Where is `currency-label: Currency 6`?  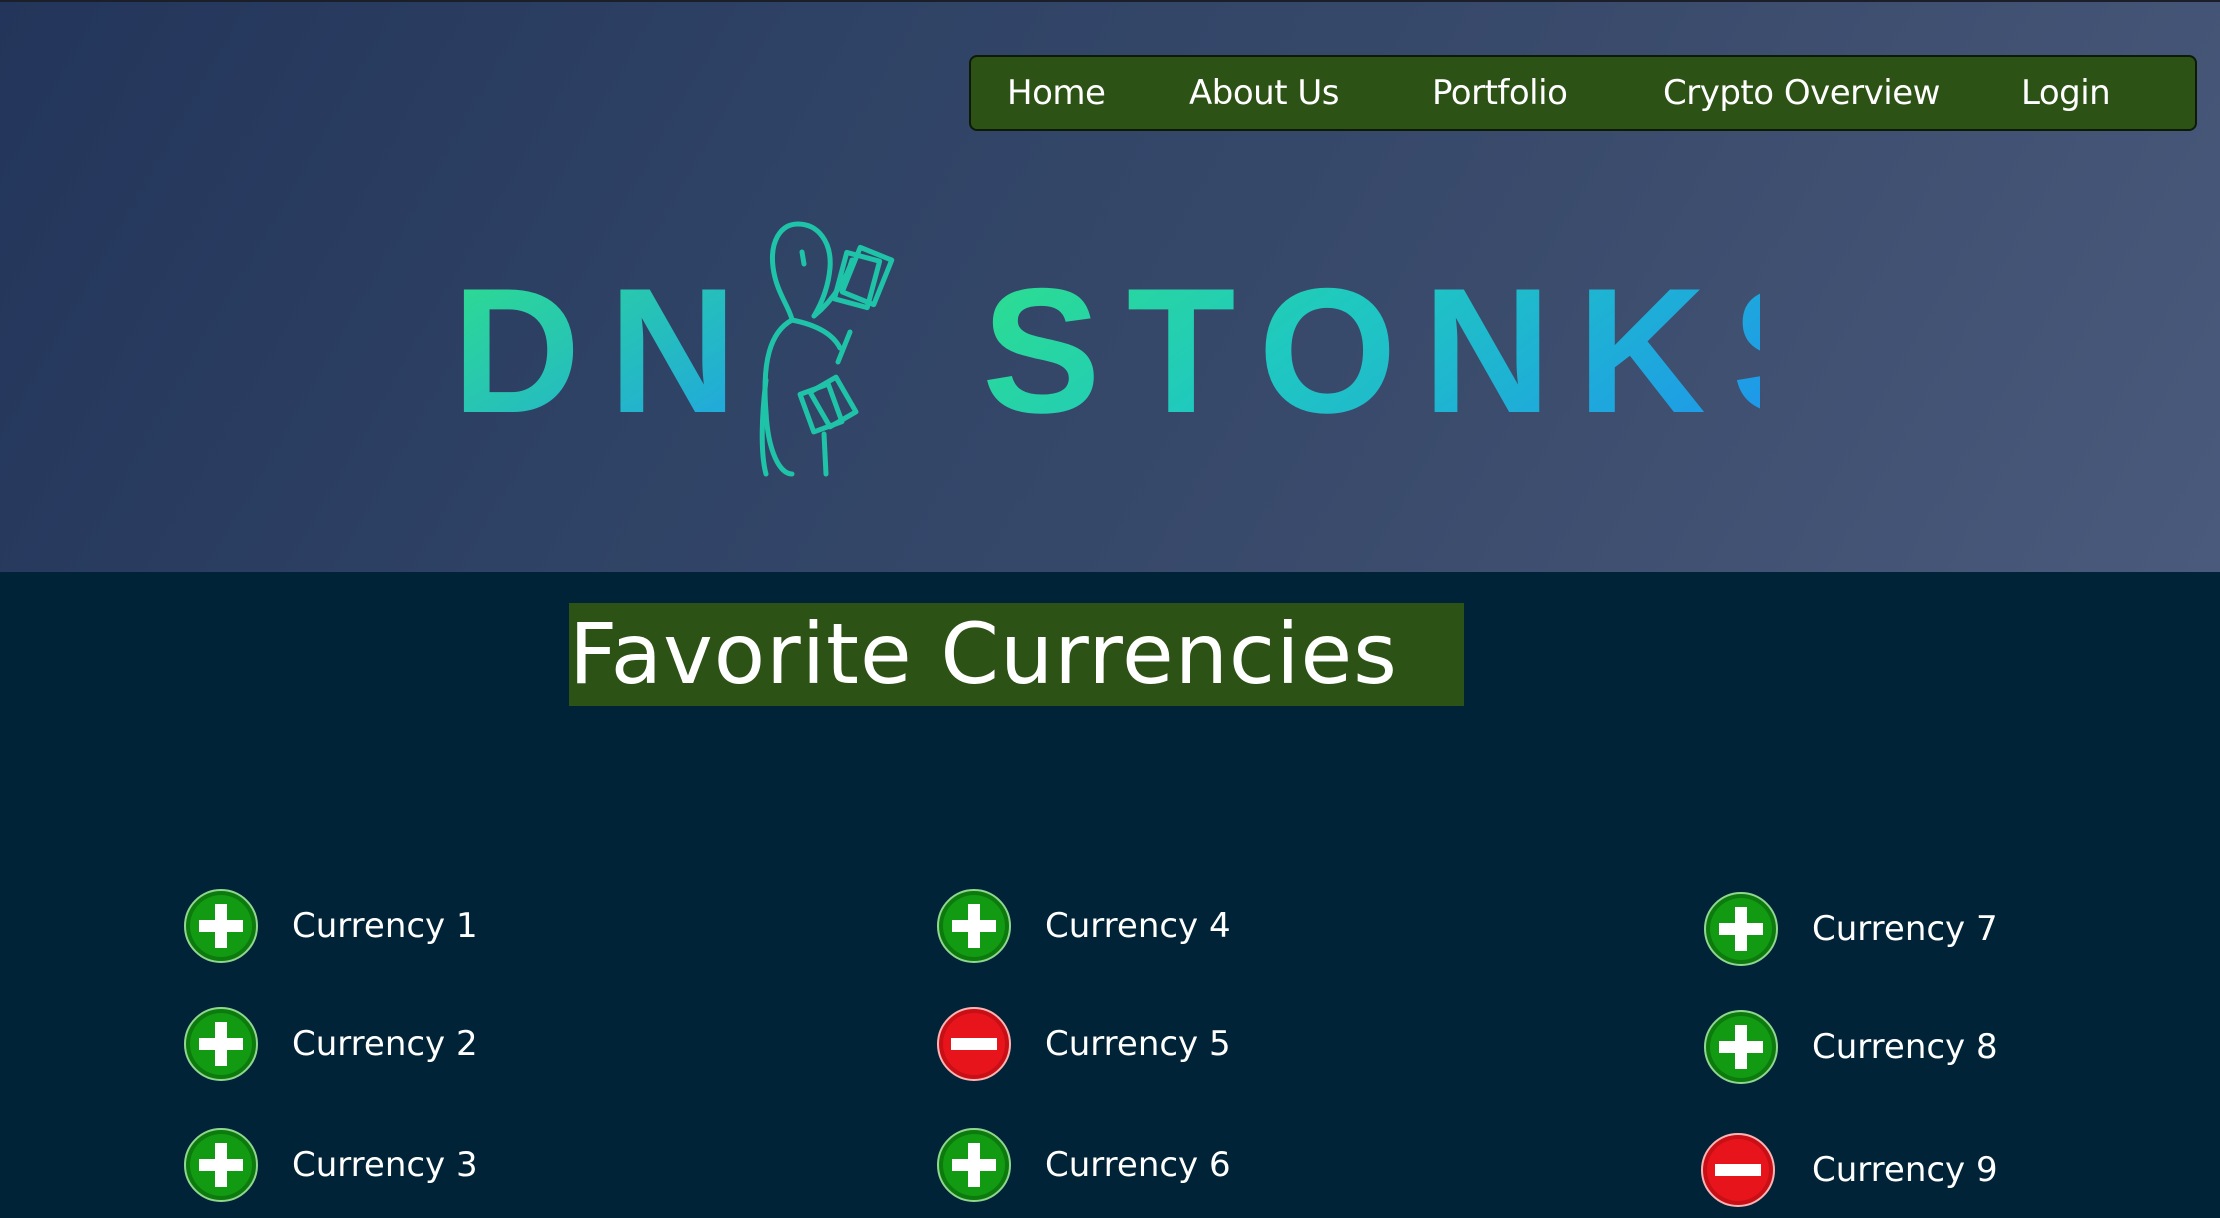
currency-label: Currency 6 is located at coordinates (1138, 1165).